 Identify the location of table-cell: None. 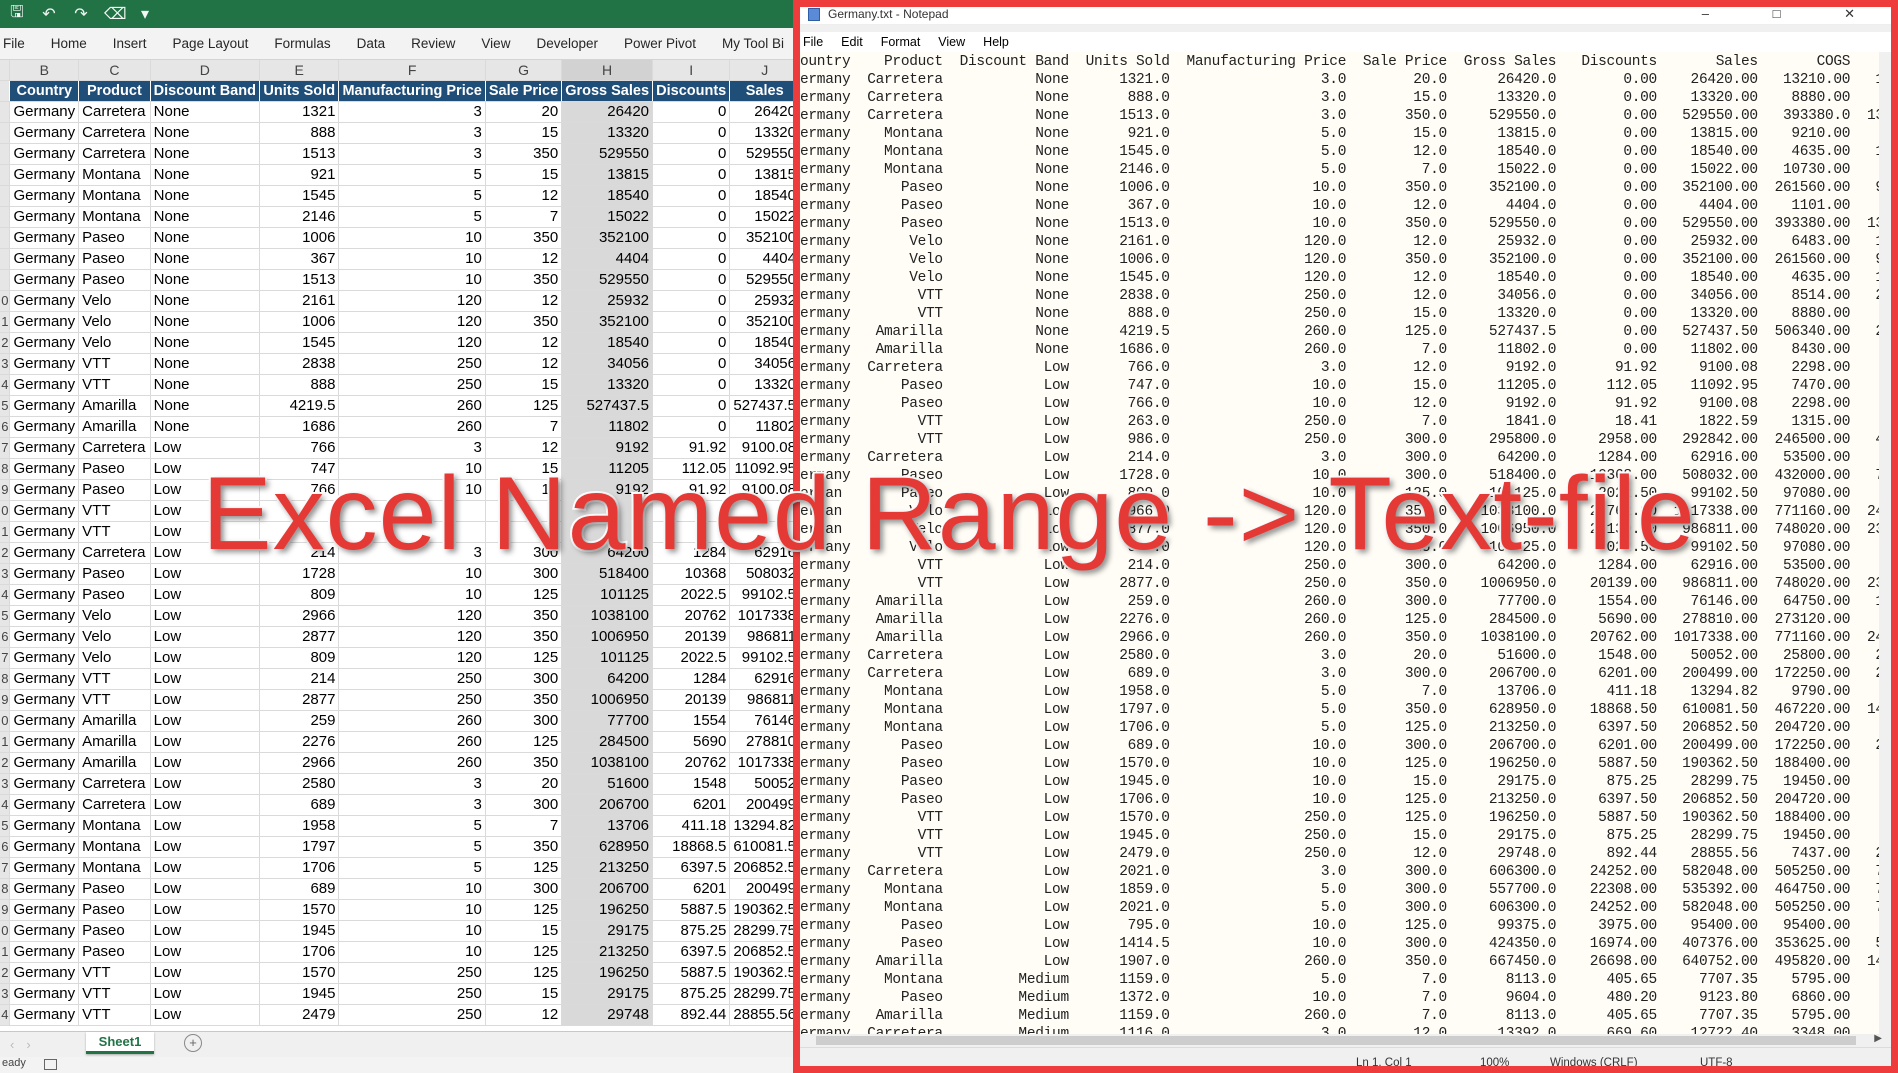
(205, 301).